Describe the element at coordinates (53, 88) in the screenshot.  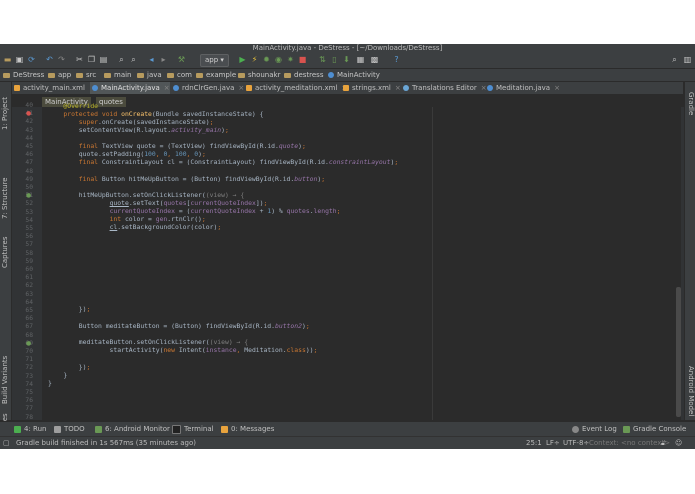
I see `tab-activity-main-xml: activity_main.xml×` at that location.